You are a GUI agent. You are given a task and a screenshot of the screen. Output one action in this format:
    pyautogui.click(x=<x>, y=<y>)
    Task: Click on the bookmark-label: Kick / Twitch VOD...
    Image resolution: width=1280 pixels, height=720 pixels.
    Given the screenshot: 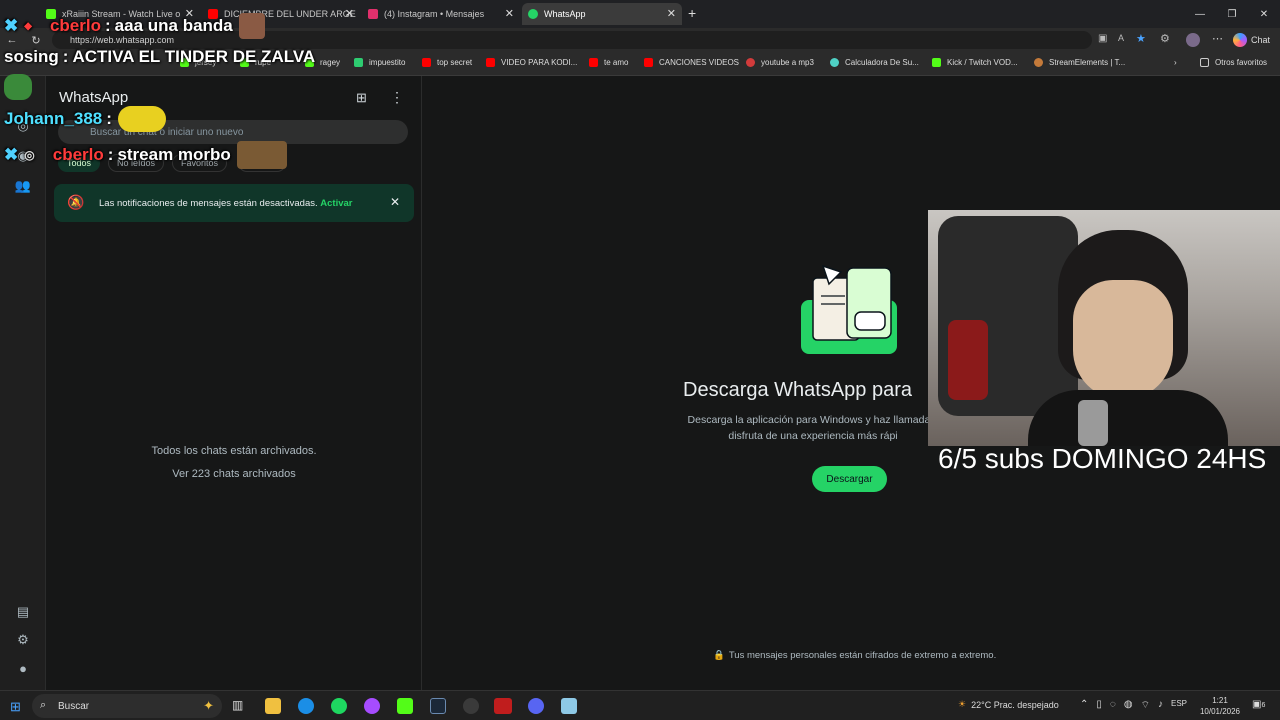 What is the action you would take?
    pyautogui.click(x=982, y=62)
    